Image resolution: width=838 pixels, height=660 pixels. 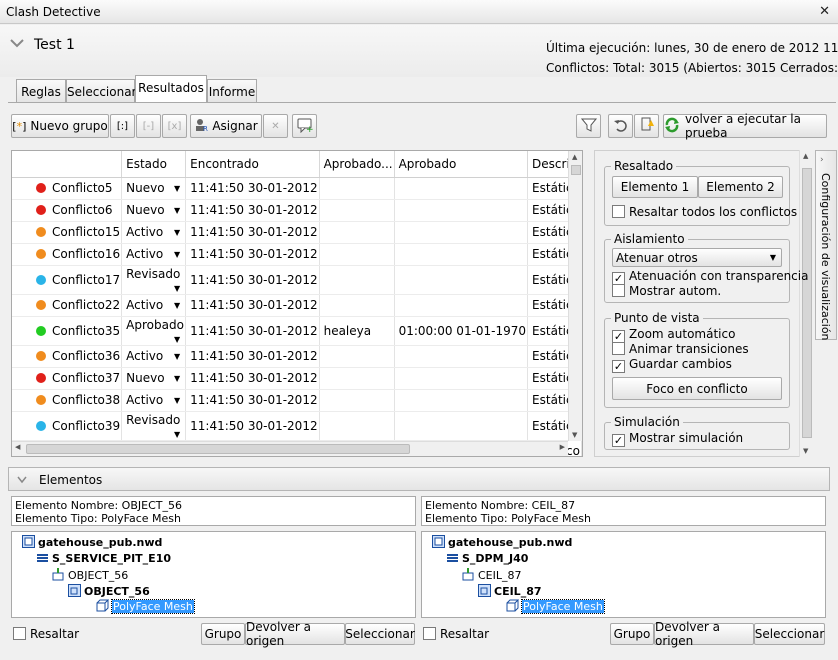 I want to click on scroll-right-icon: ▶, so click(x=562, y=447).